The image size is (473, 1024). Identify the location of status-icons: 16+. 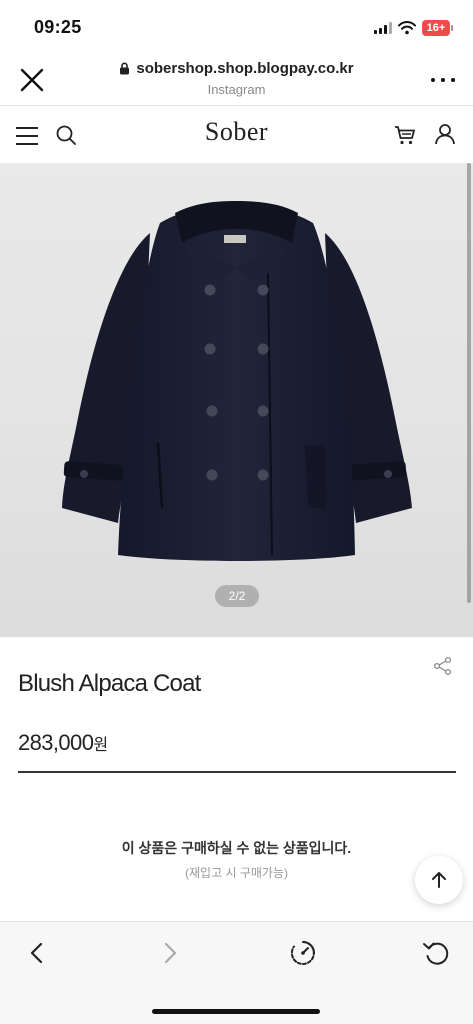
(413, 28).